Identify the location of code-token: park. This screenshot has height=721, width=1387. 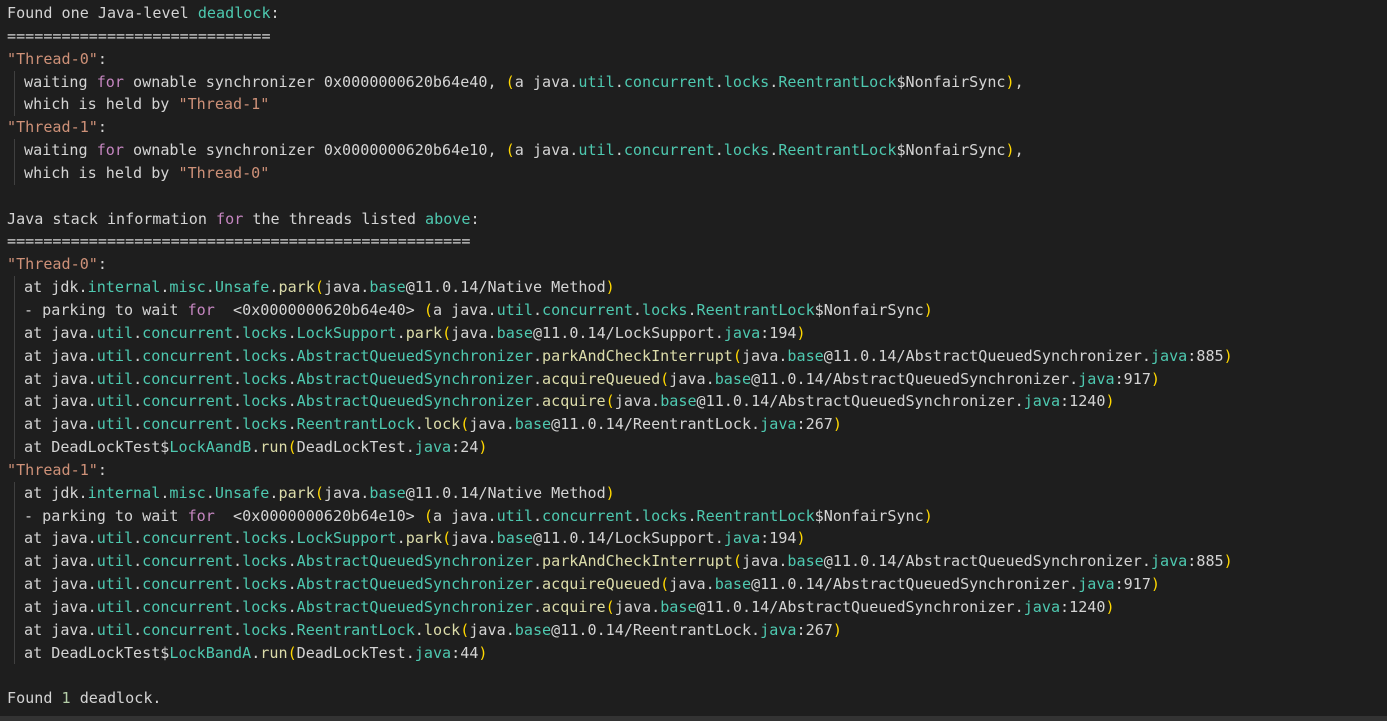
(424, 538).